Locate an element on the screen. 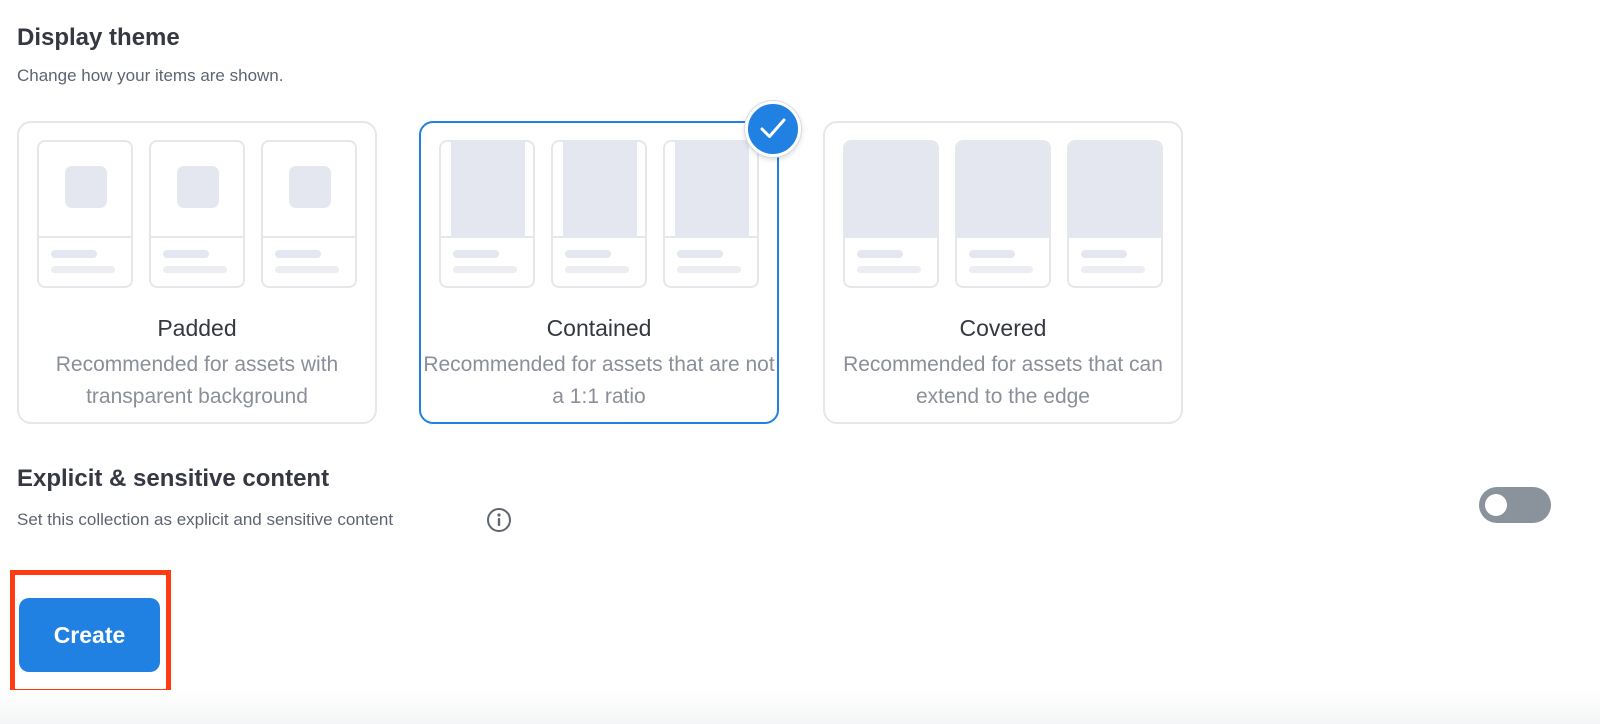 This screenshot has width=1600, height=724. display-theme-description: Change how your items are shown. is located at coordinates (150, 75).